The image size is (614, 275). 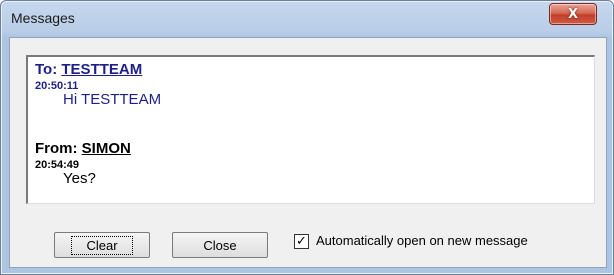 What do you see at coordinates (106, 148) in the screenshot?
I see `sender-name-link: SIMON` at bounding box center [106, 148].